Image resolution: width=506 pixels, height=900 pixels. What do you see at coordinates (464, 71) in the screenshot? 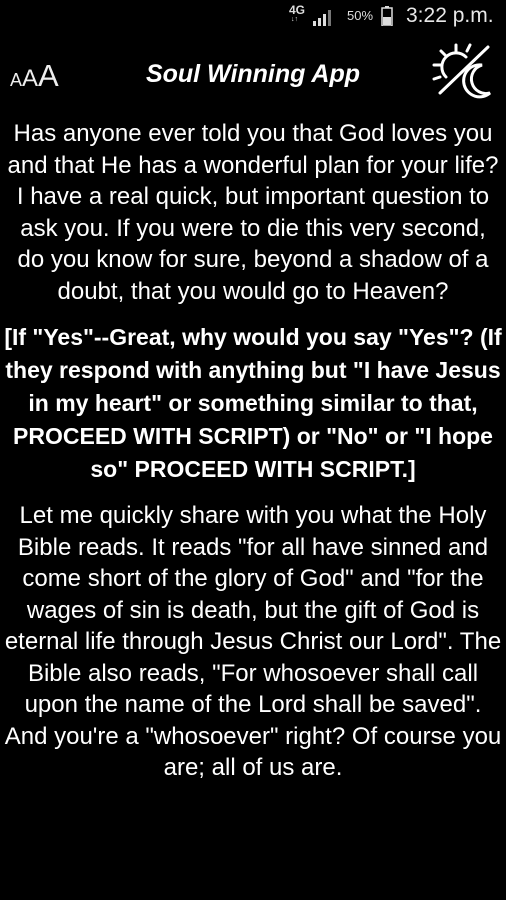
I see `sun-moon-icon` at bounding box center [464, 71].